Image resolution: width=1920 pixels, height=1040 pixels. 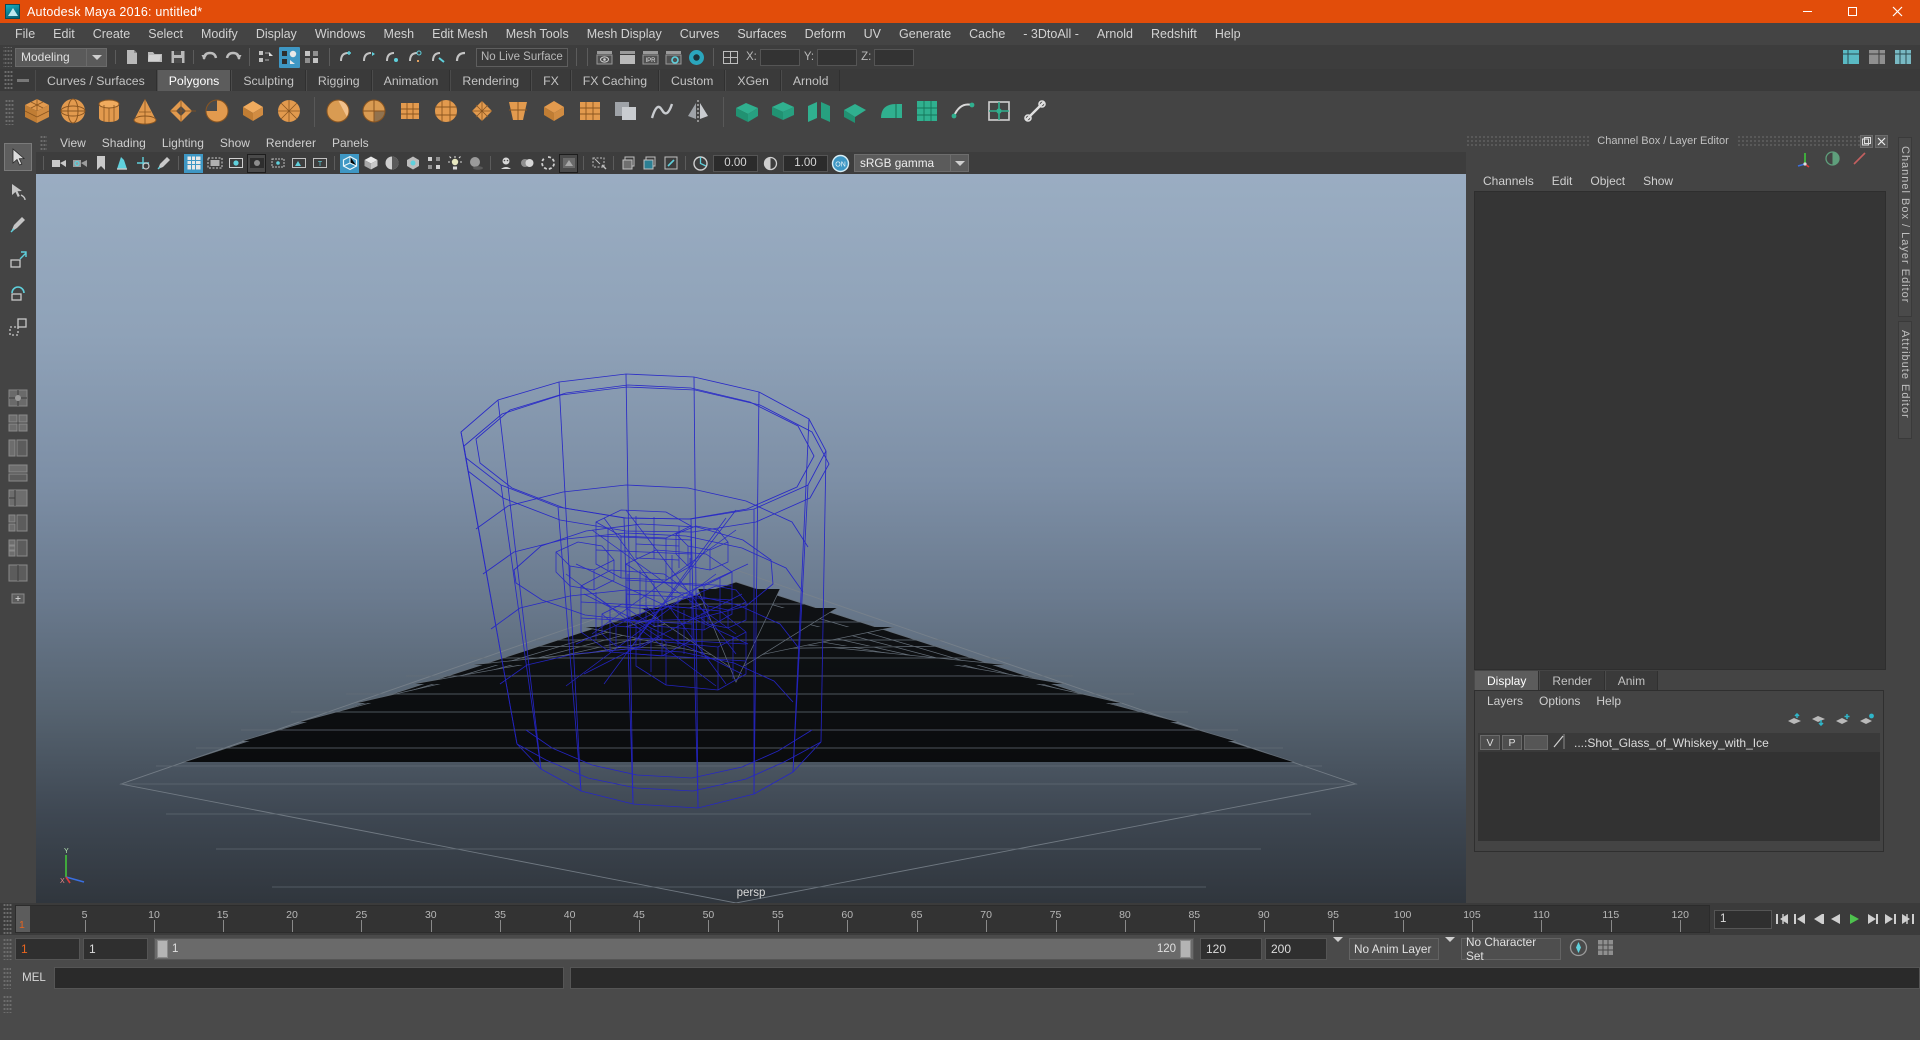 What do you see at coordinates (1852, 11) in the screenshot?
I see `maximize-button` at bounding box center [1852, 11].